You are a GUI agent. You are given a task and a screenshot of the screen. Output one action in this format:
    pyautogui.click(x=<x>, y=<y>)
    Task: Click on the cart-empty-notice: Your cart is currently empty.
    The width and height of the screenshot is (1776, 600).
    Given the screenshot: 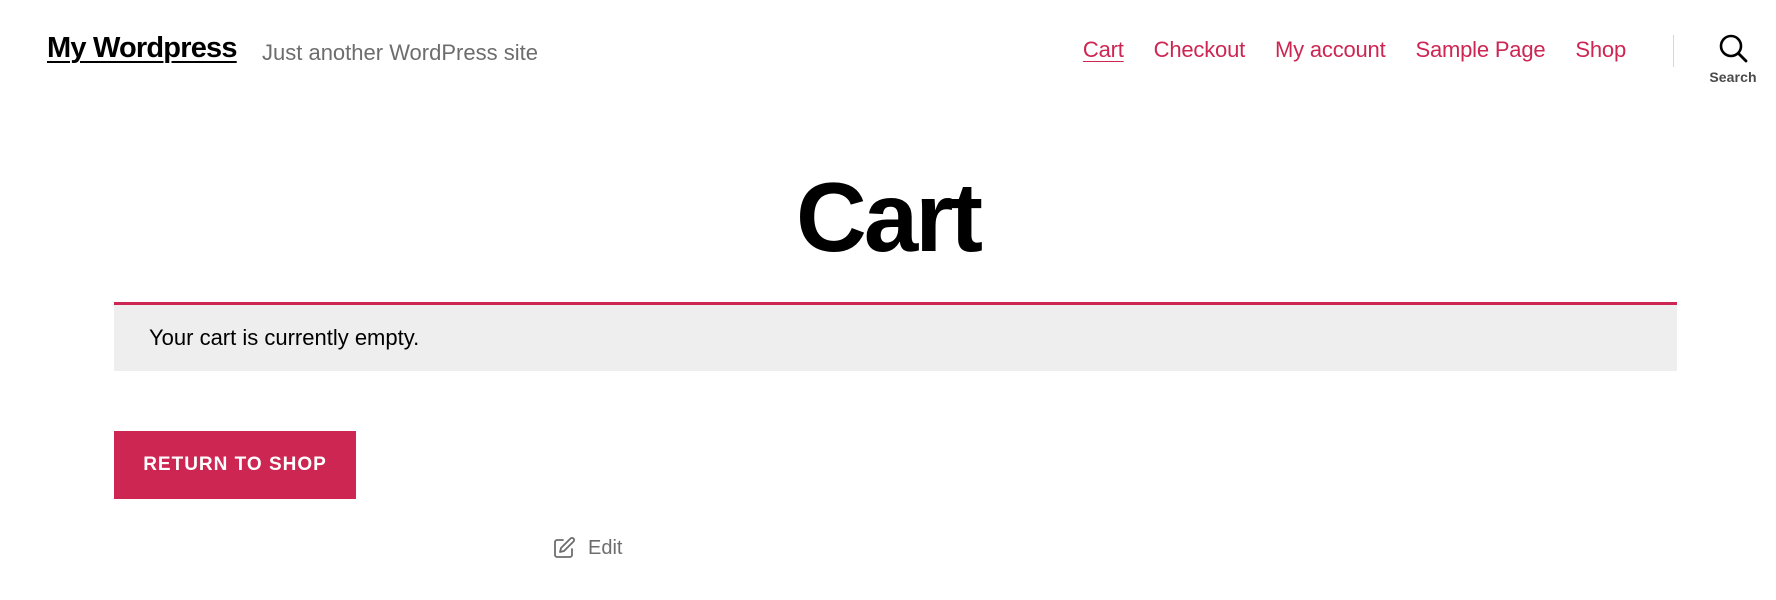 What is the action you would take?
    pyautogui.click(x=895, y=336)
    